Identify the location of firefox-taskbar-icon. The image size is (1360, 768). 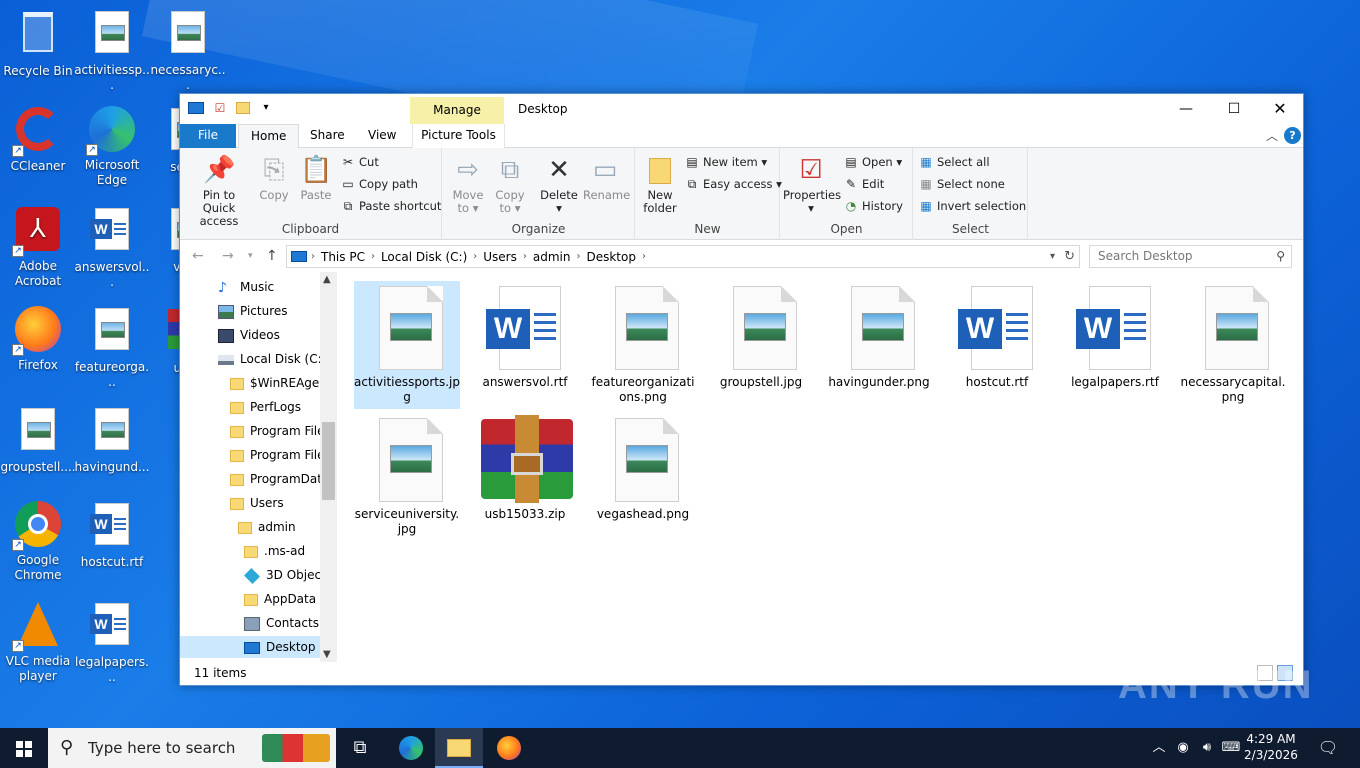
(509, 748).